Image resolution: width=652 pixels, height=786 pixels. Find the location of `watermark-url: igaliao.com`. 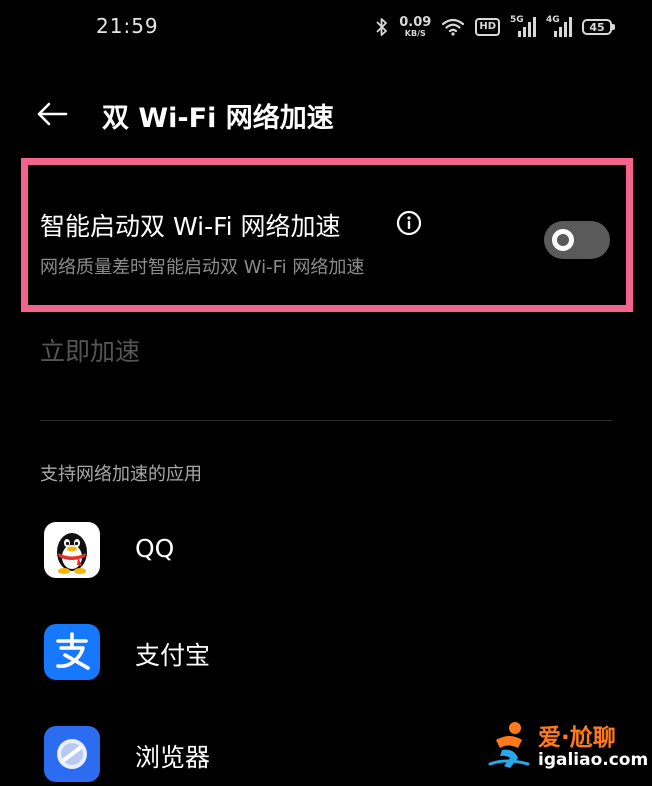

watermark-url: igaliao.com is located at coordinates (593, 760).